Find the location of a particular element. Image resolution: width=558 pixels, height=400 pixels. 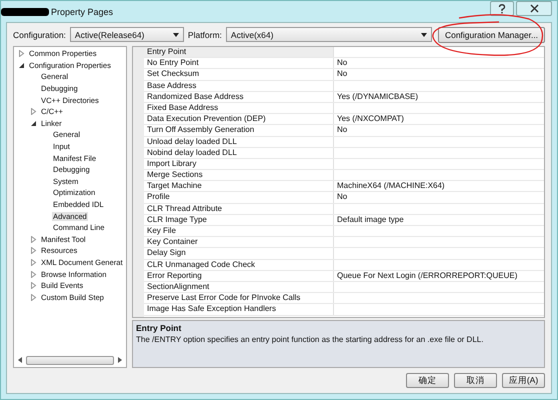

scrollbar-thumb is located at coordinates (70, 360).